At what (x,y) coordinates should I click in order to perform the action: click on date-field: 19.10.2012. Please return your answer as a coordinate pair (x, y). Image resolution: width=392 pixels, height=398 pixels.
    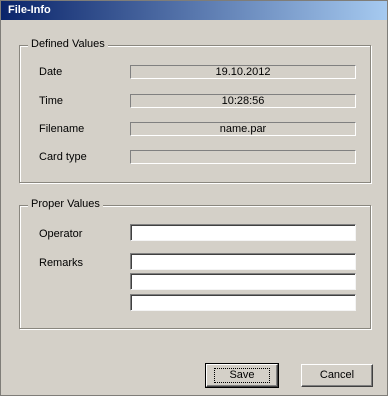
    Looking at the image, I should click on (243, 72).